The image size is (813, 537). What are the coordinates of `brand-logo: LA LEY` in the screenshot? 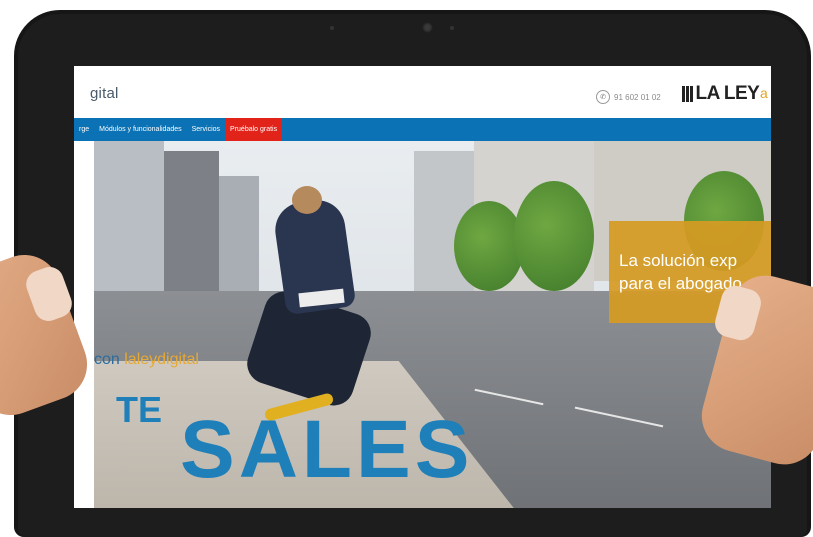 It's located at (721, 94).